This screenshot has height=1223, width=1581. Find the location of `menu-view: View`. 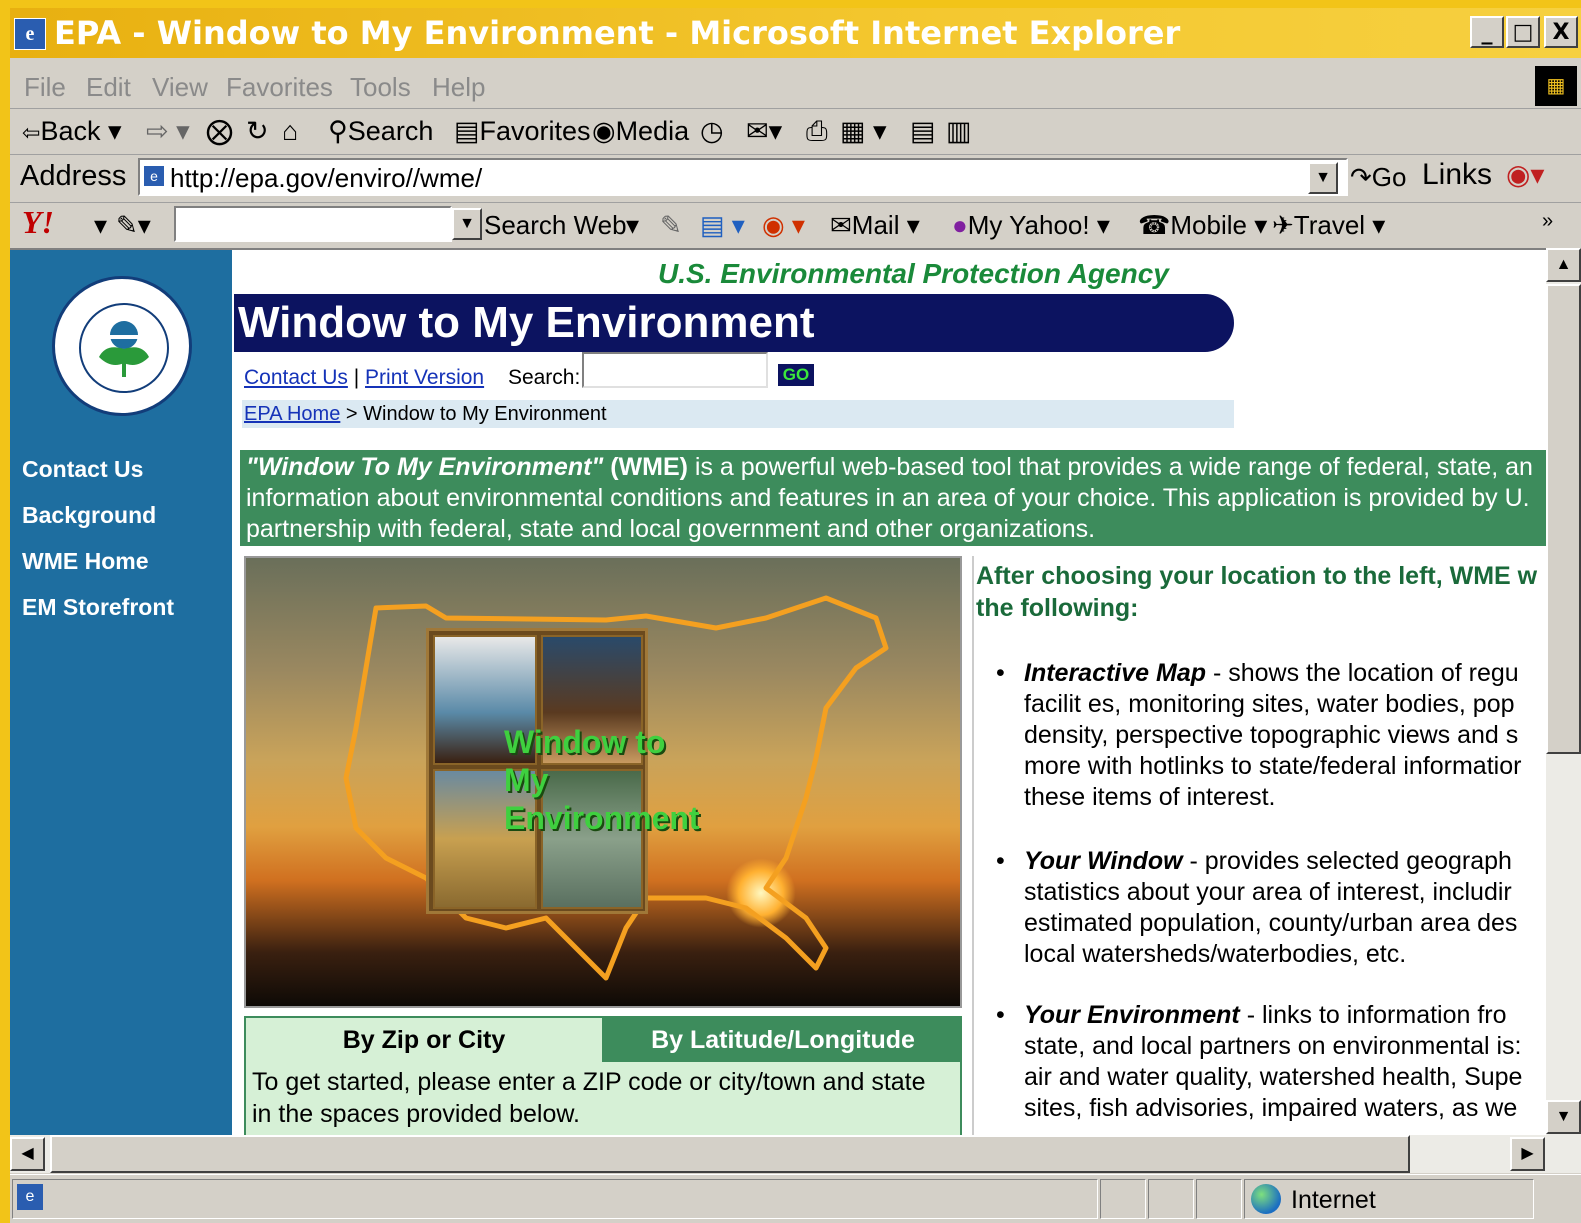

menu-view: View is located at coordinates (180, 87).